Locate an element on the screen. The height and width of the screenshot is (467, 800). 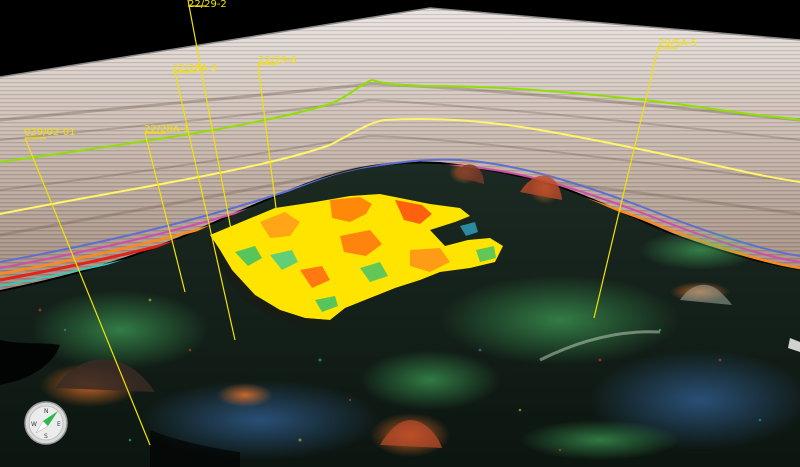
well-label-22-29-6: 22/29-6 is located at coordinates (277, 60).